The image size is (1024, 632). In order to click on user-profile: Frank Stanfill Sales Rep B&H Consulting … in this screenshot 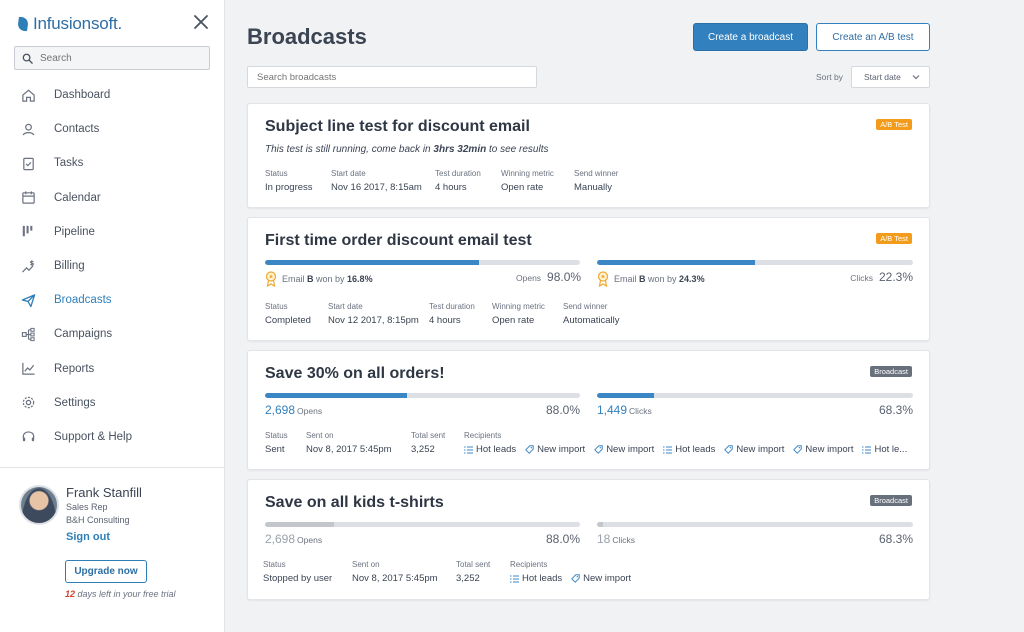, I will do `click(112, 549)`.